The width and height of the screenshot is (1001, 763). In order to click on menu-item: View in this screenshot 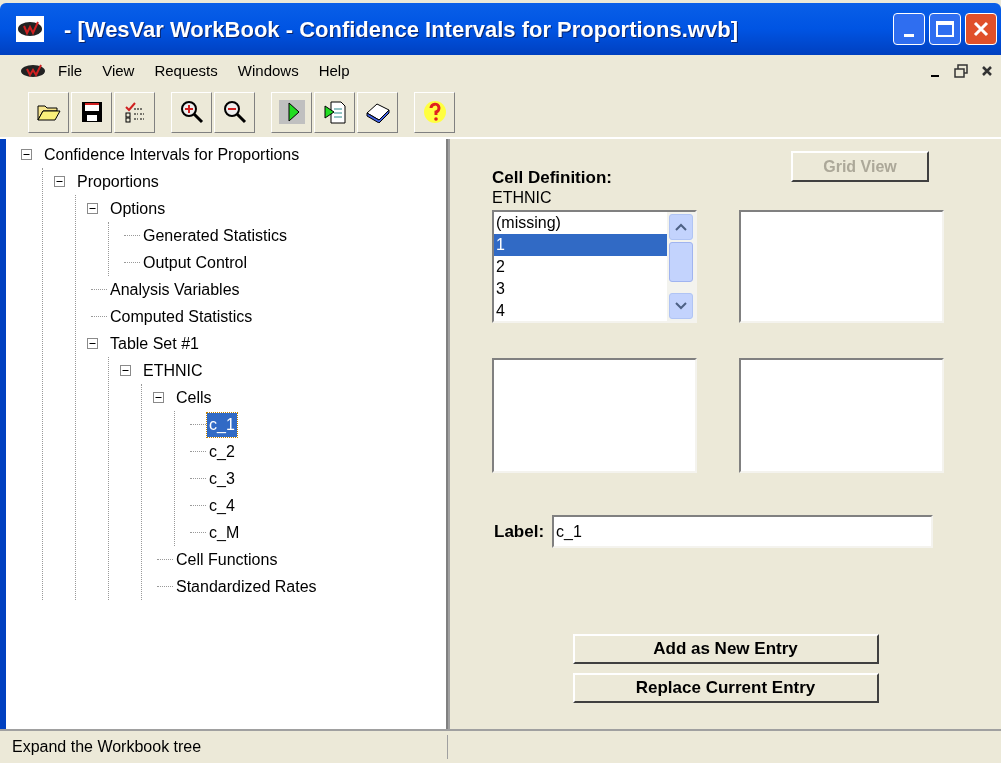, I will do `click(118, 71)`.